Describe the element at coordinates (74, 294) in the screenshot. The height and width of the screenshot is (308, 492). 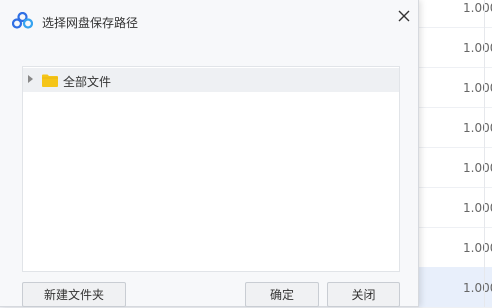
I see `new-folder-button: 新建文件夹` at that location.